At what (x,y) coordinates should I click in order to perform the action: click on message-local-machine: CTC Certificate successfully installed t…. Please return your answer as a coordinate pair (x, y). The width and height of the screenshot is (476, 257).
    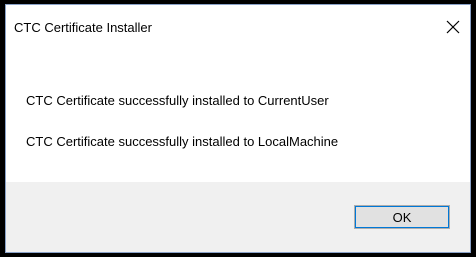
    Looking at the image, I should click on (182, 141).